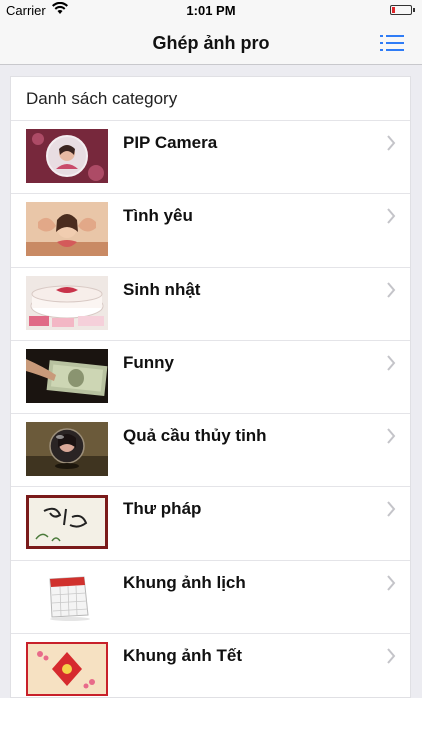  Describe the element at coordinates (210, 158) in the screenshot. I see `category-row-pip-camera: PIP Camera` at that location.